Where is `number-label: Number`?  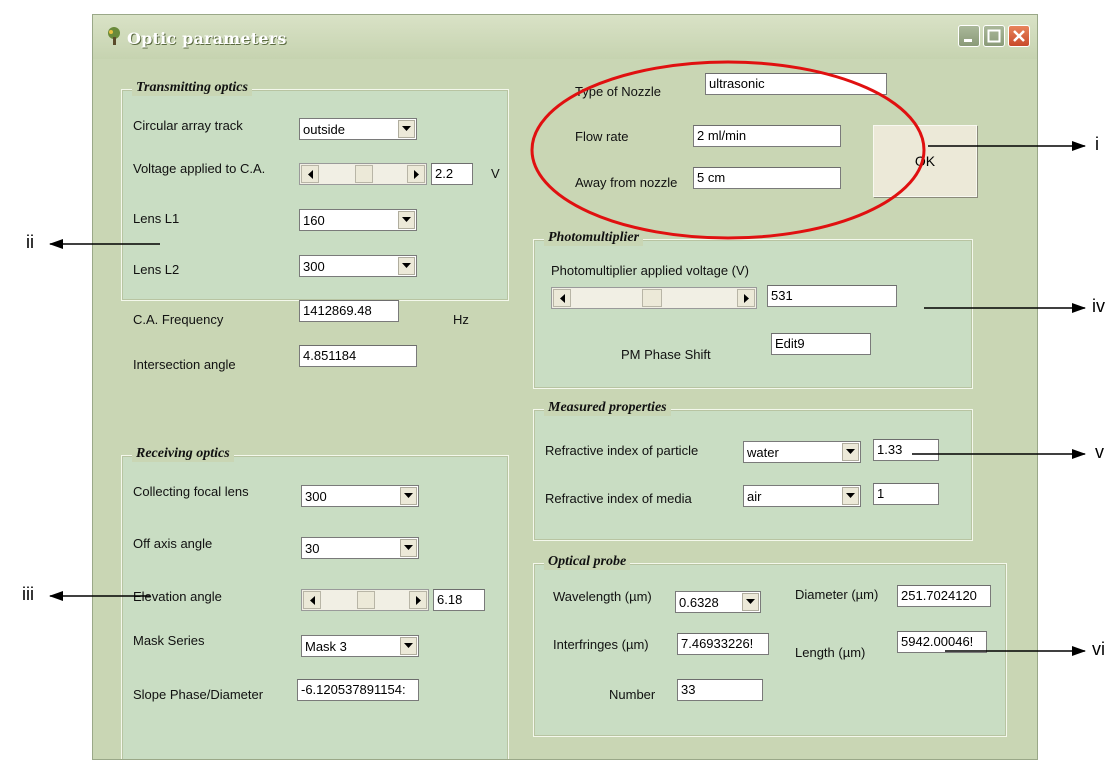
number-label: Number is located at coordinates (632, 694).